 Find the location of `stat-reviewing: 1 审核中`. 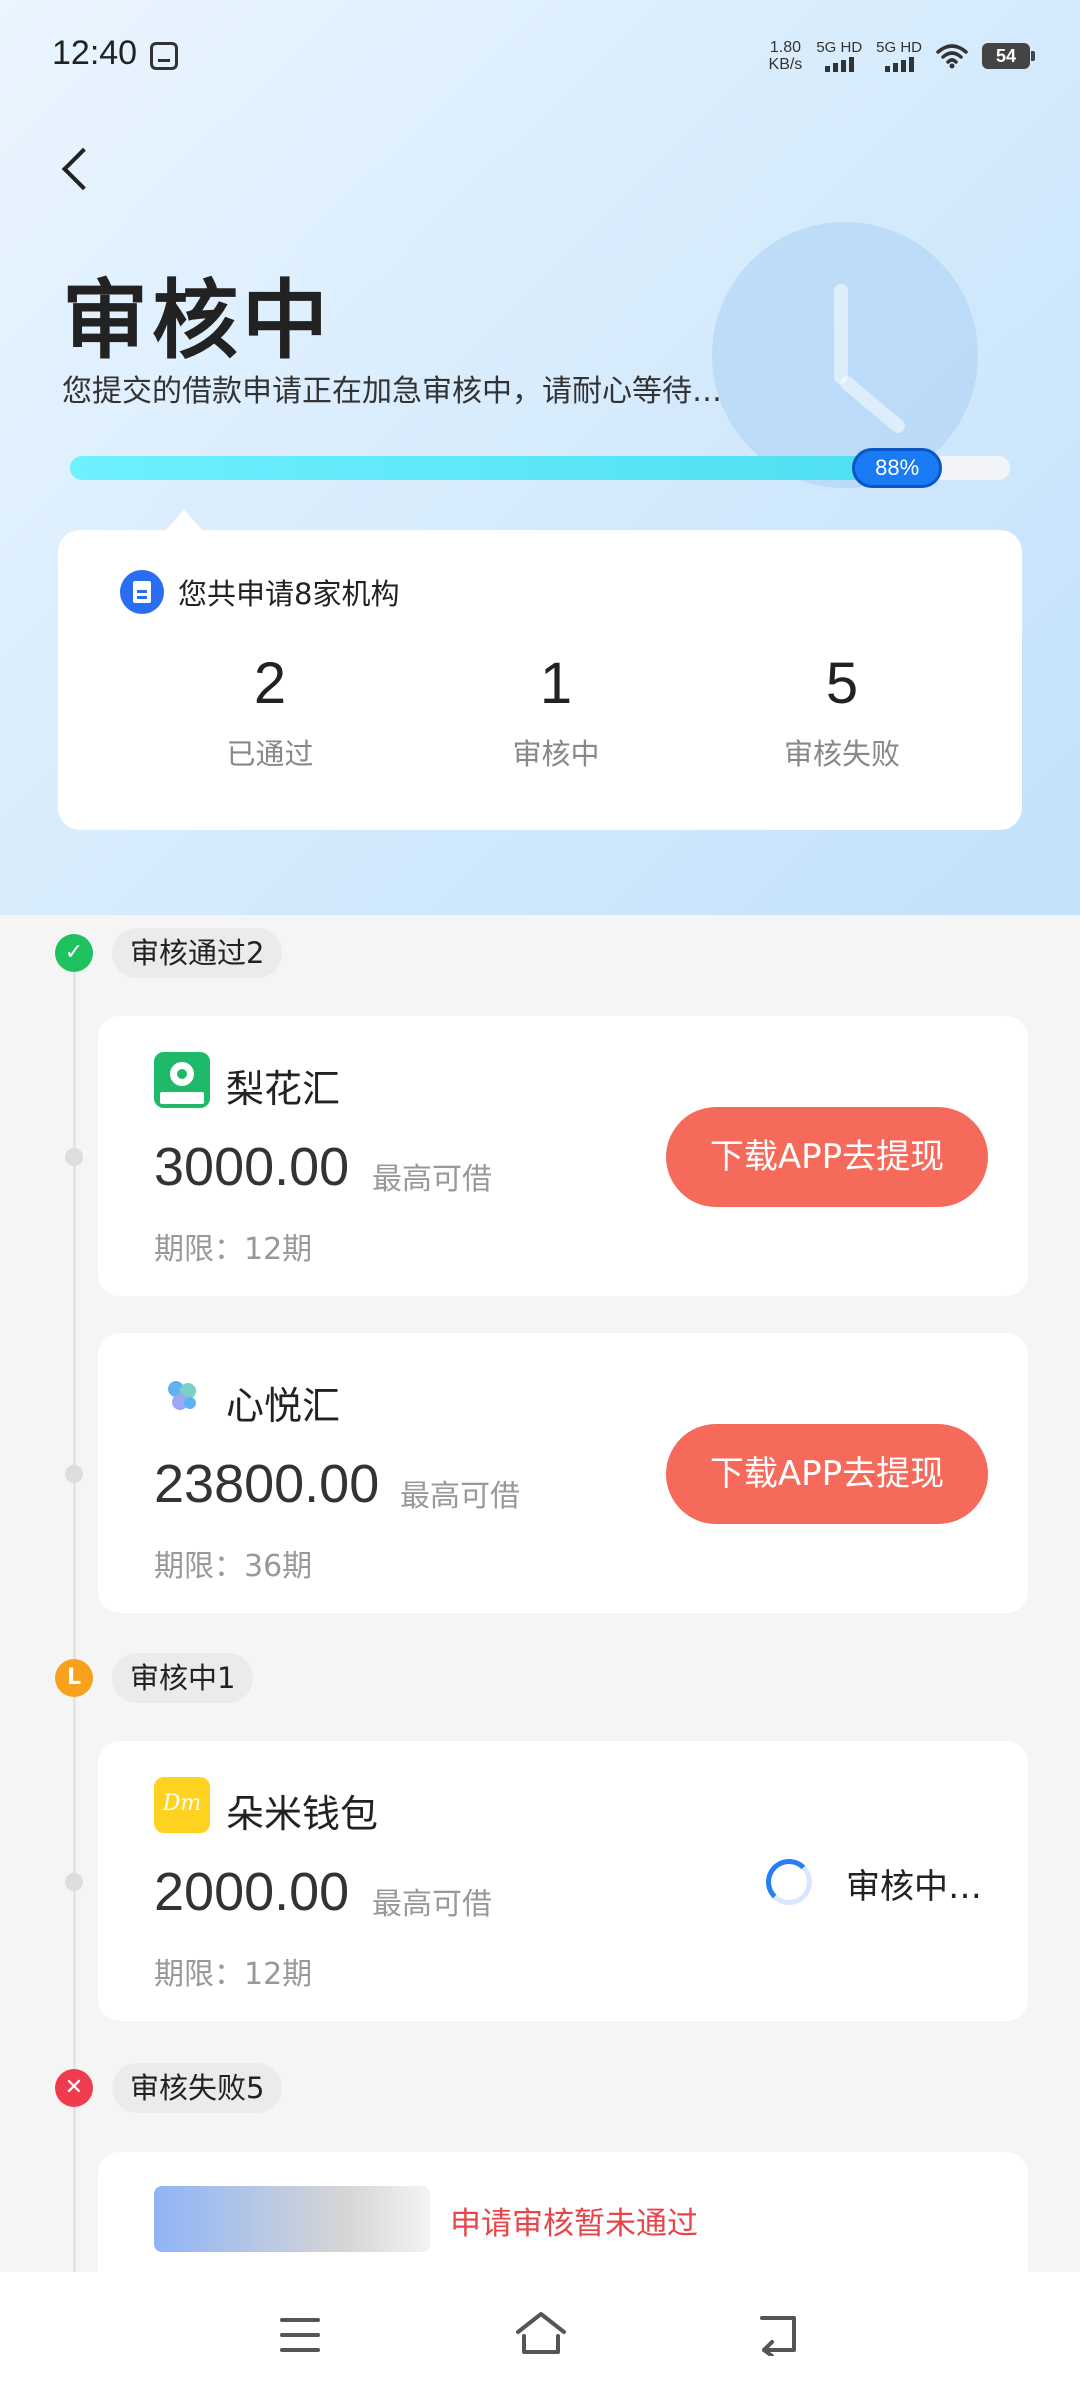

stat-reviewing: 1 审核中 is located at coordinates (556, 711).